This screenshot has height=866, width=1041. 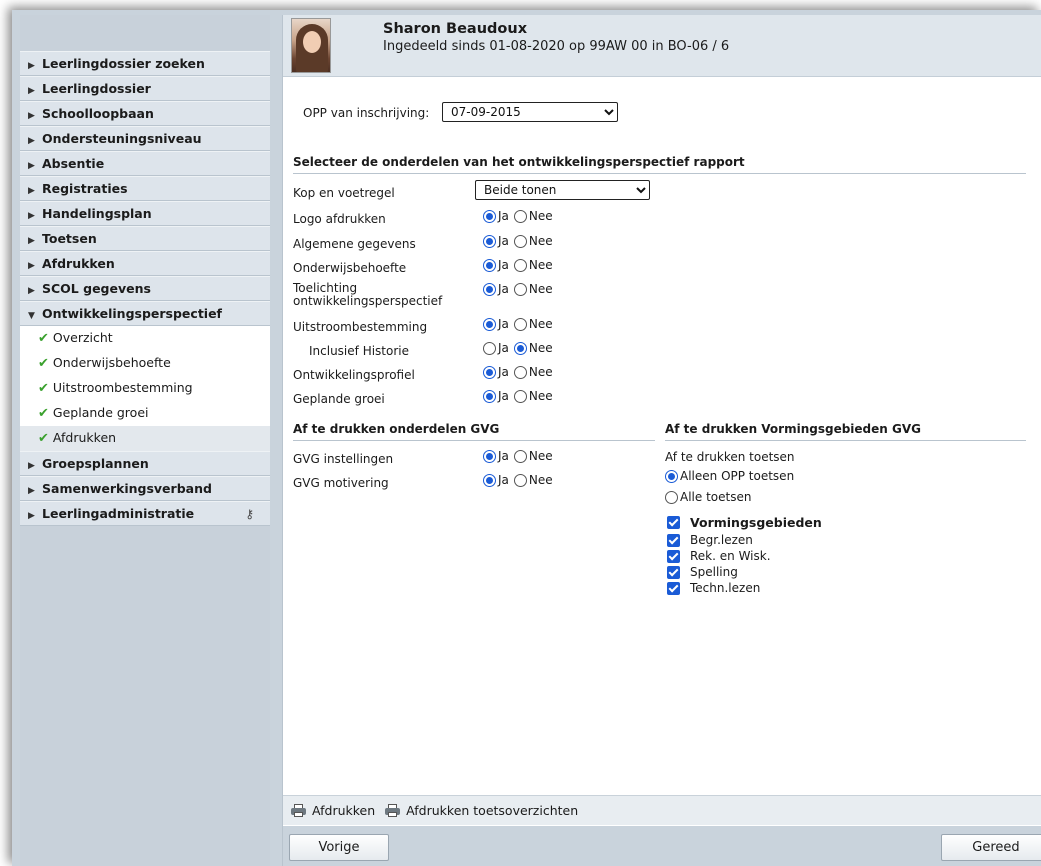 I want to click on kop-select: Beide tonen, so click(x=562, y=190).